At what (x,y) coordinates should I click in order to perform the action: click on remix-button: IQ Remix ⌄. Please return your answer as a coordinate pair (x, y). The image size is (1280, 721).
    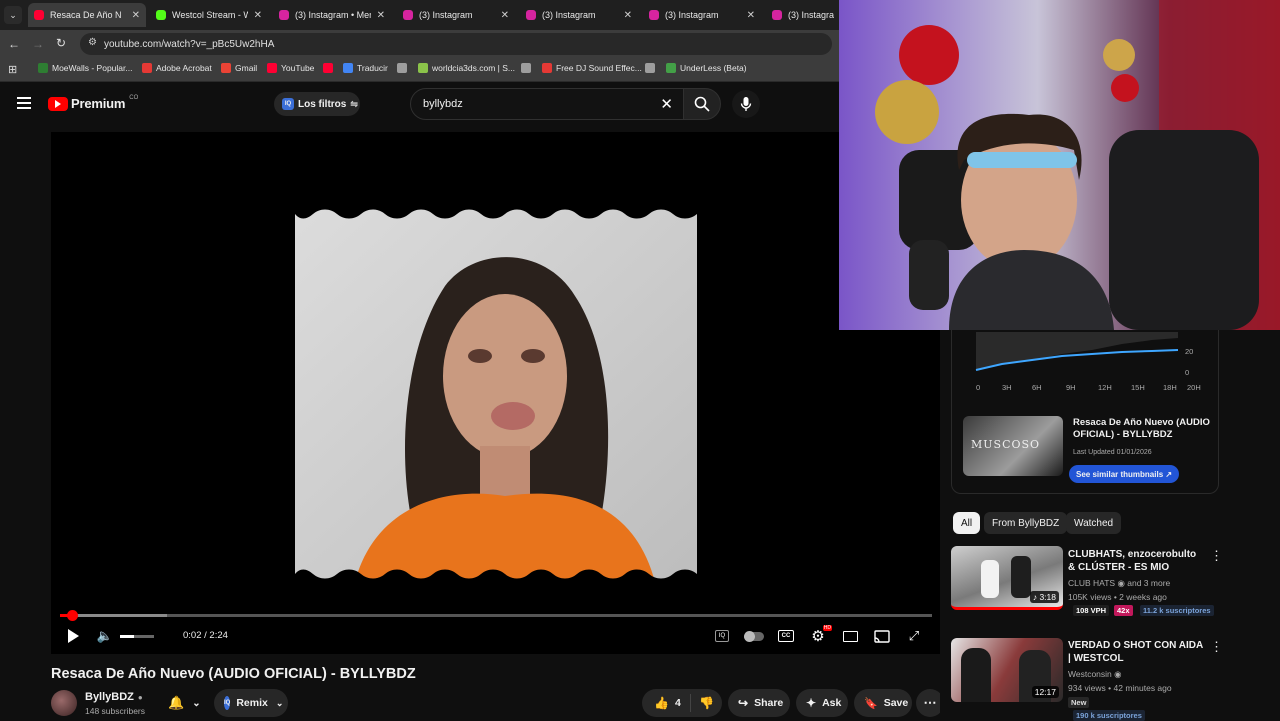
    Looking at the image, I should click on (251, 703).